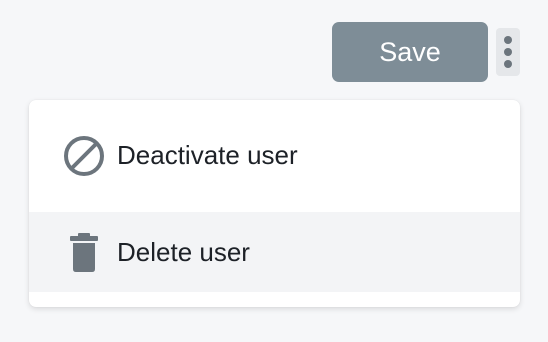  What do you see at coordinates (410, 52) in the screenshot?
I see `save-button: Save` at bounding box center [410, 52].